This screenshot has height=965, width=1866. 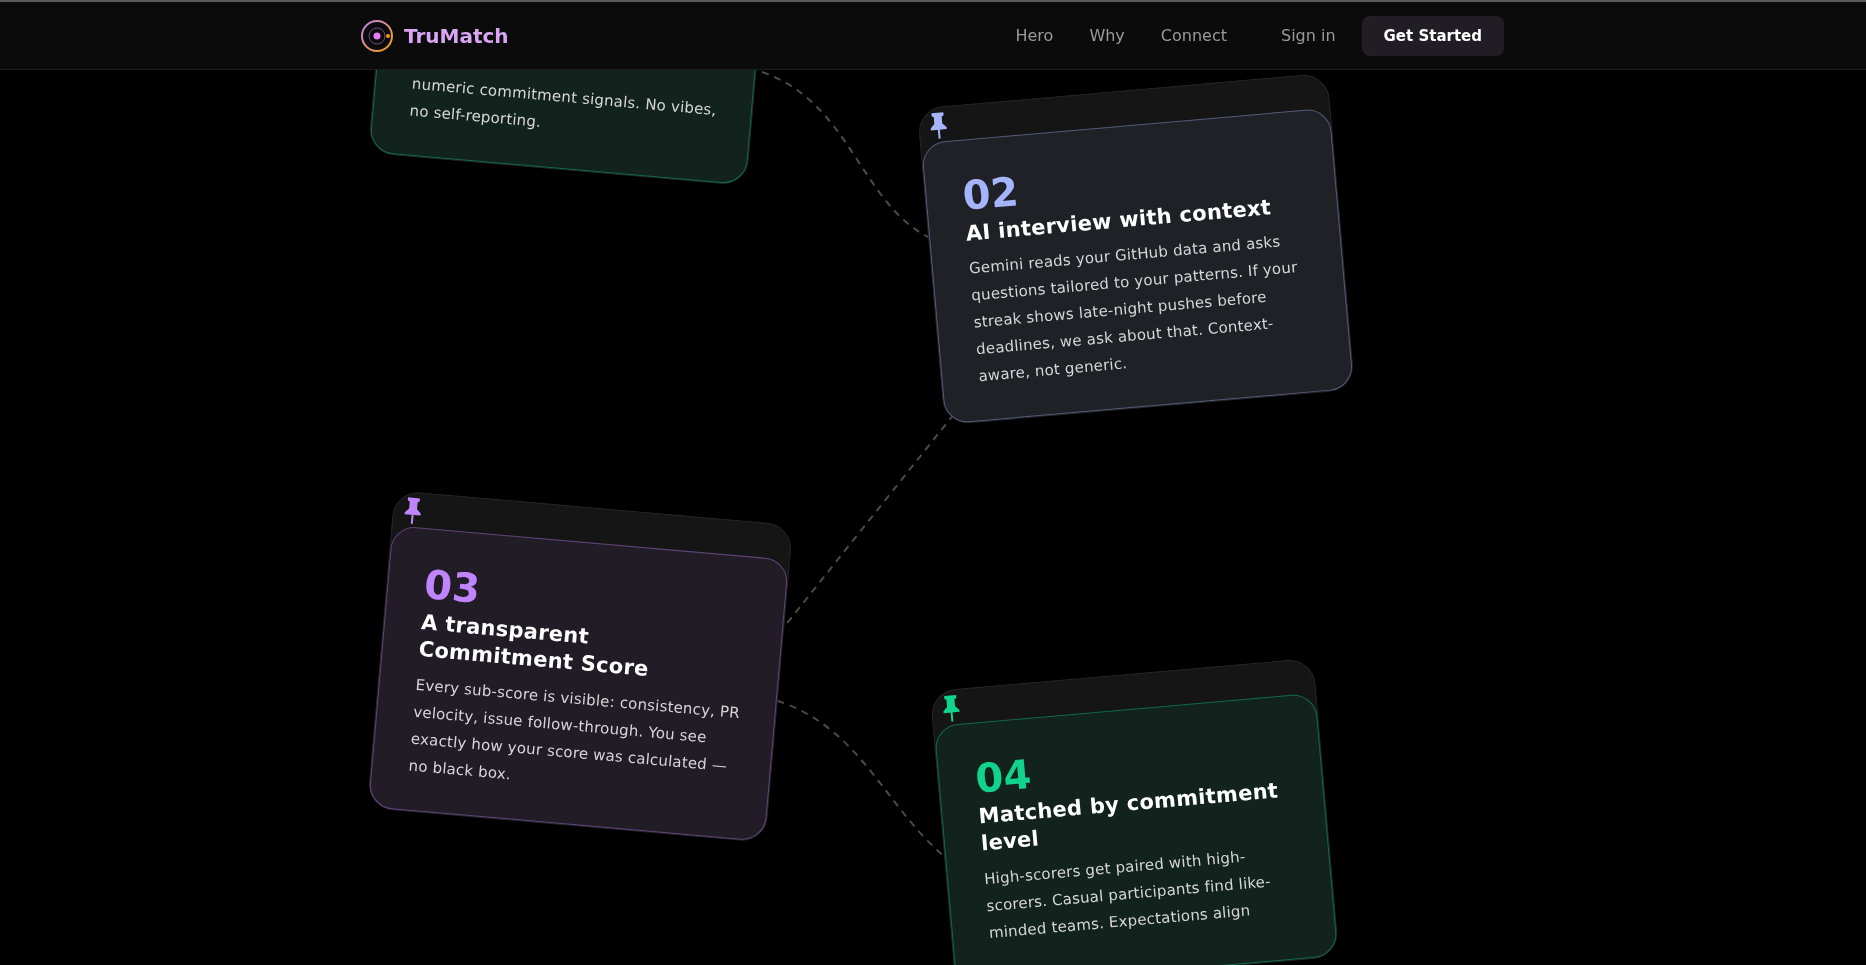 I want to click on step-description: Every sub-score is visible: consistency, PR velocity, issue follow-through. You see exactly how your score was calculated — no black box., so click(x=574, y=730).